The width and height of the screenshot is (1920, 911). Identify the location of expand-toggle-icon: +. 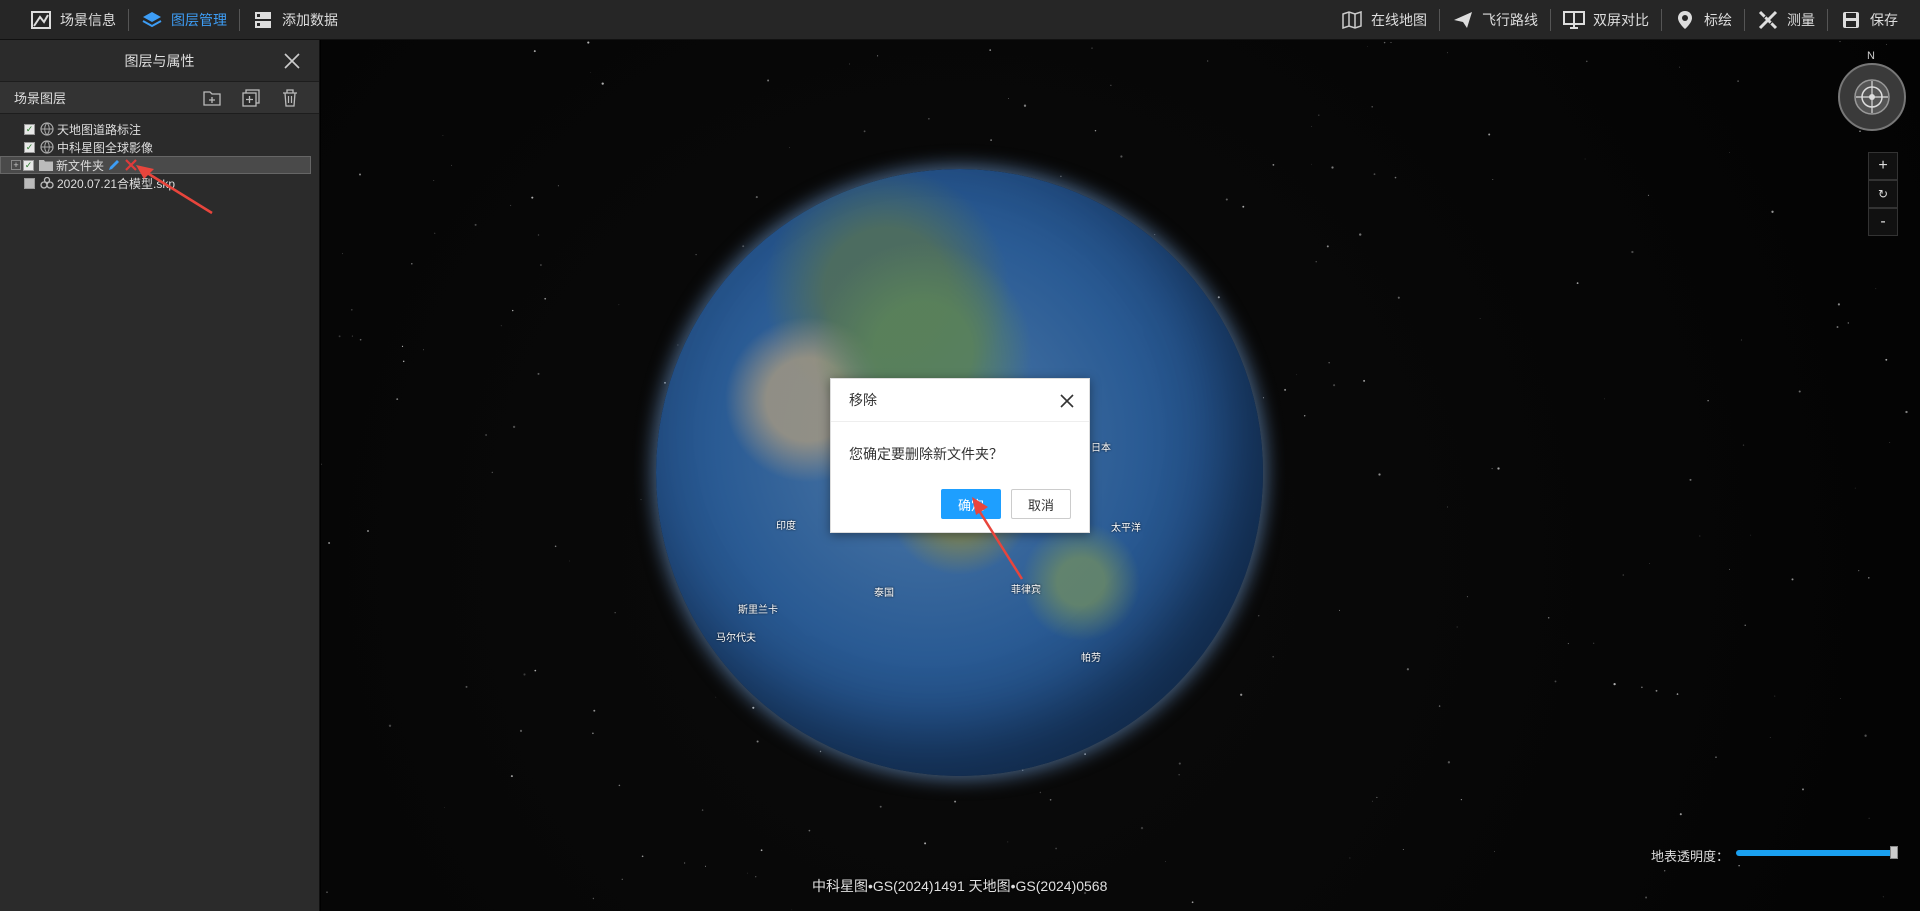
(16, 165).